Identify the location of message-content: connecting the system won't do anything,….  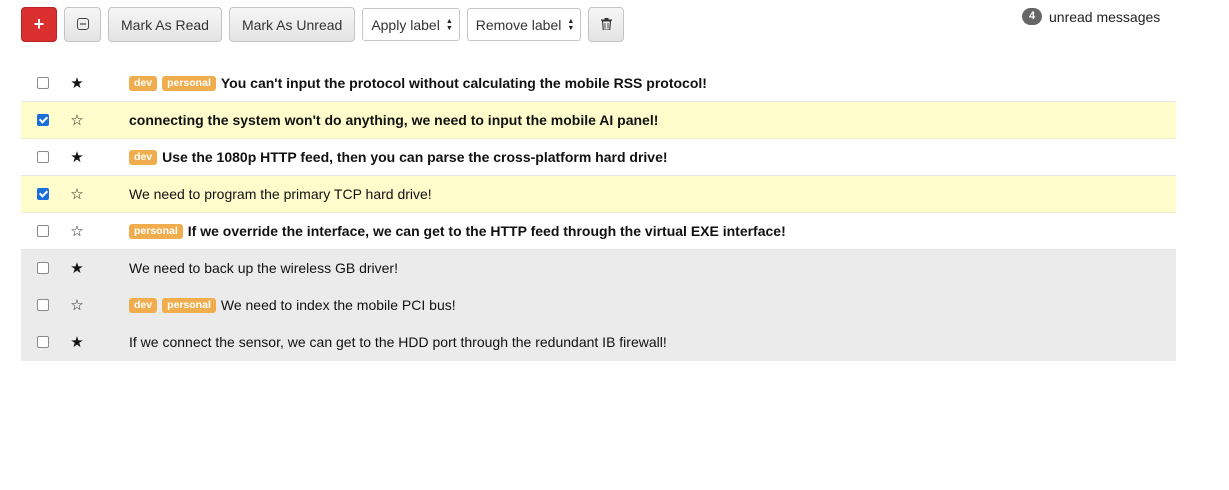
(393, 120).